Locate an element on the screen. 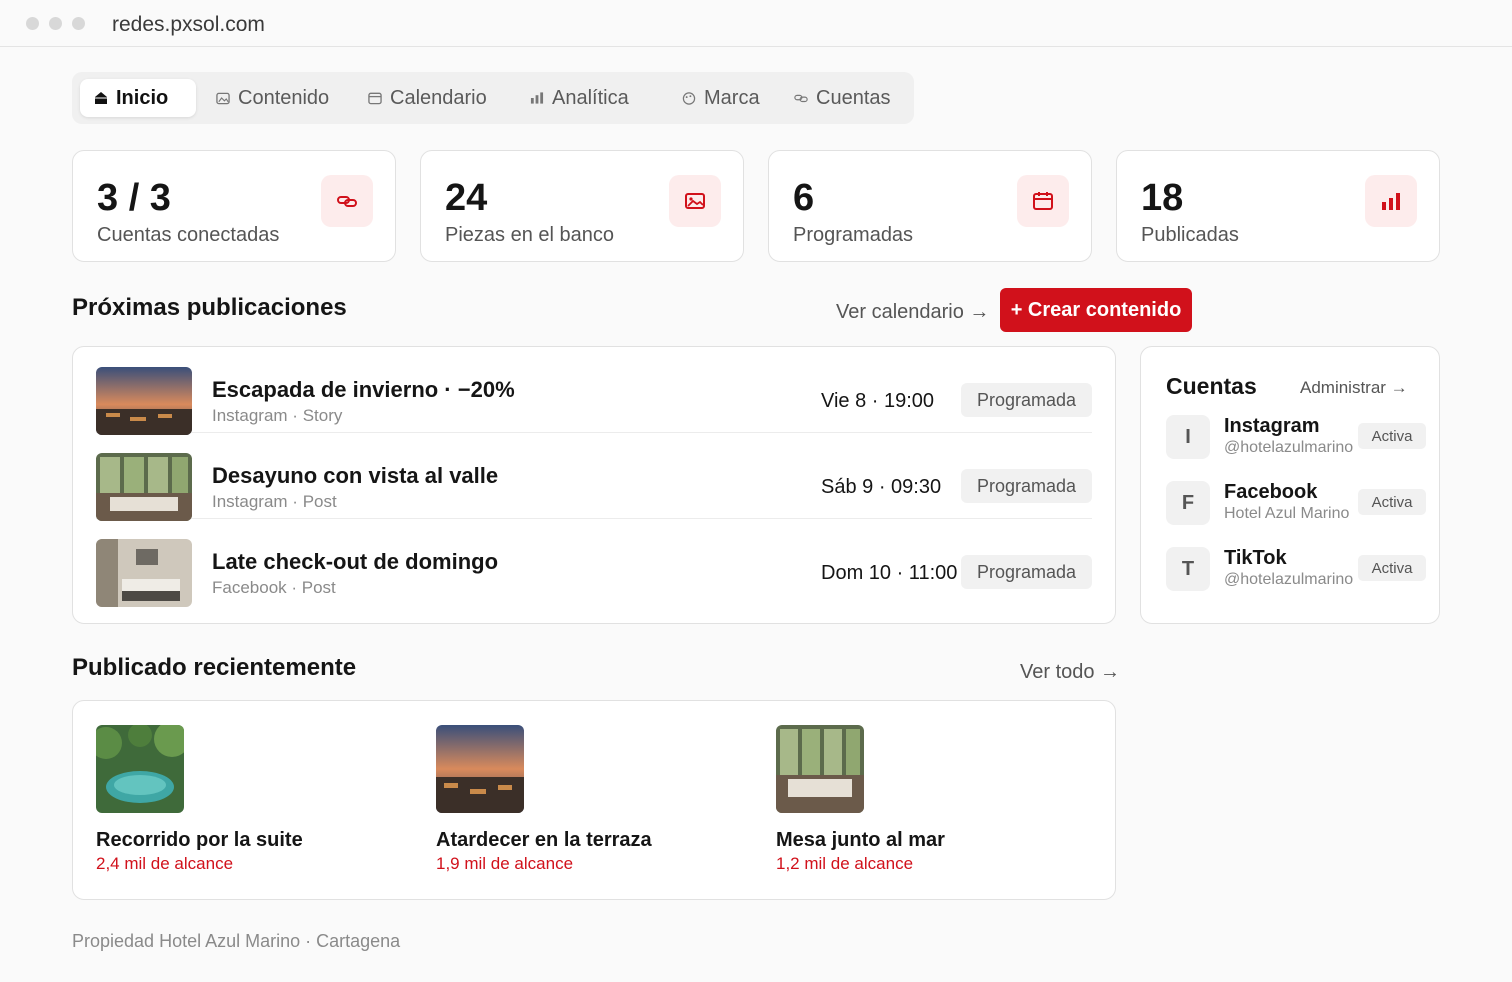  home-icon is located at coordinates (101, 98).